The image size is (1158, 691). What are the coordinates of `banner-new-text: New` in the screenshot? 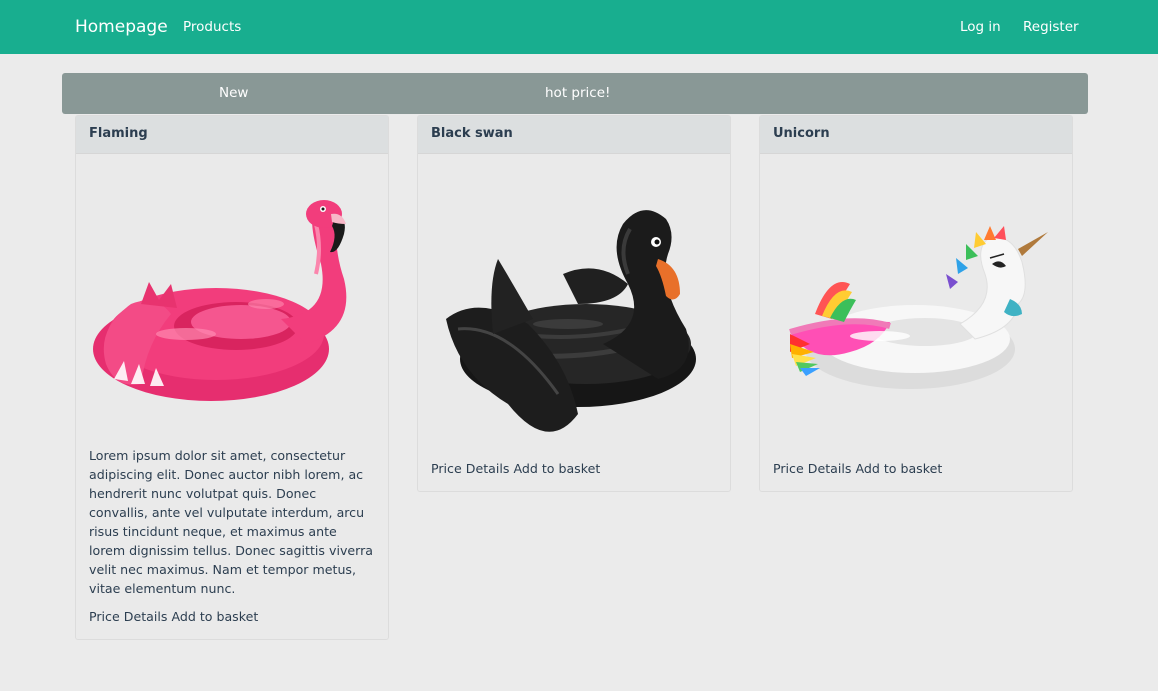 It's located at (234, 93).